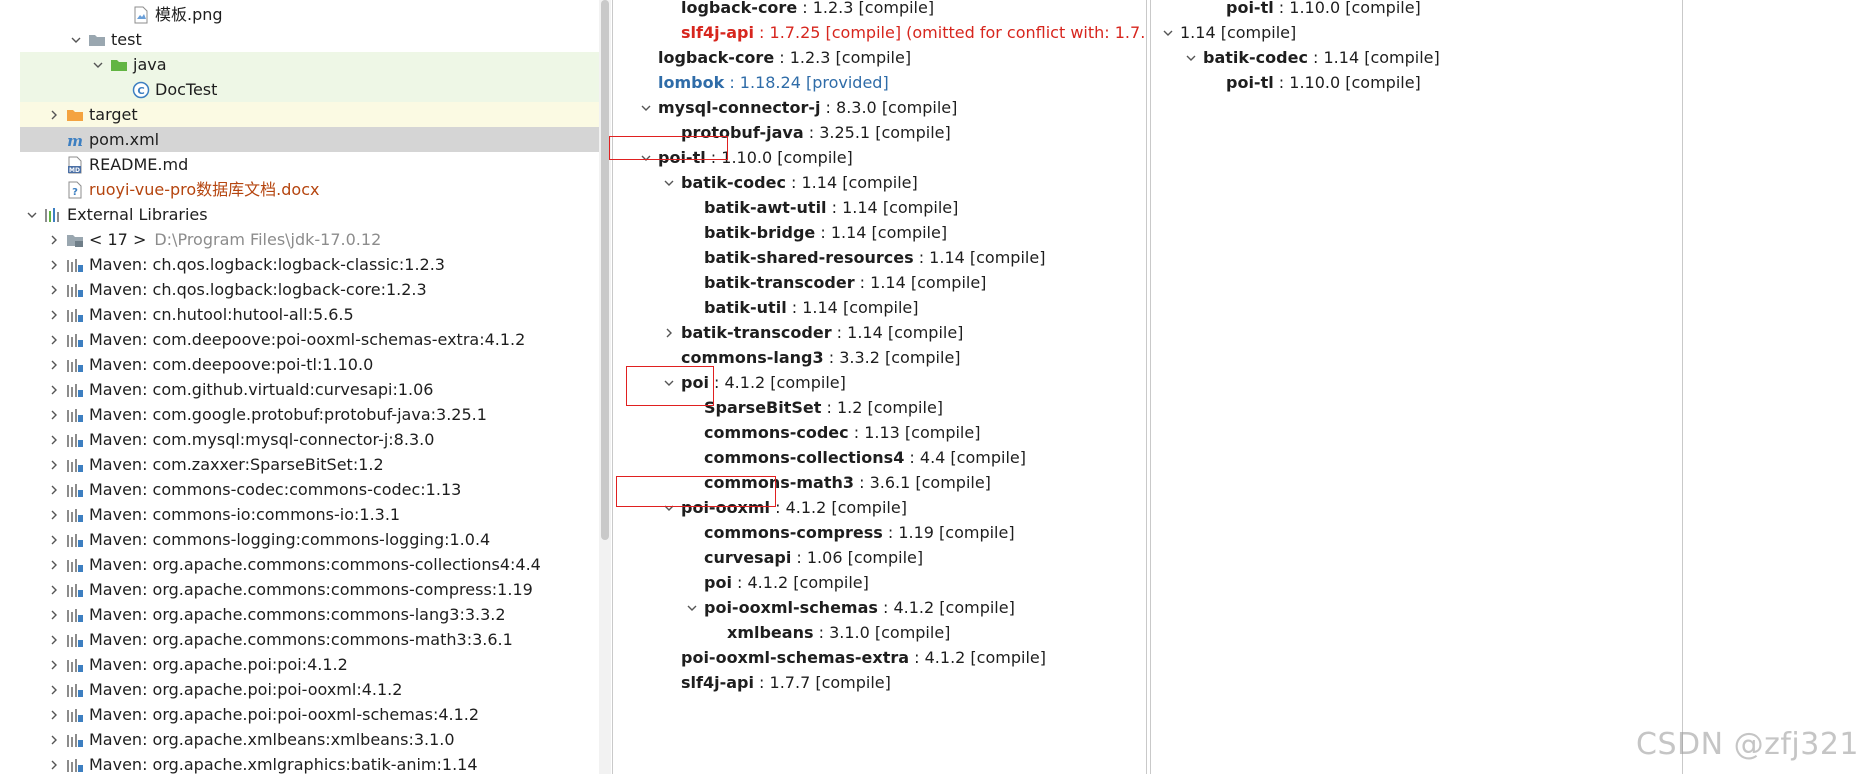  I want to click on project-scrollbar, so click(605, 387).